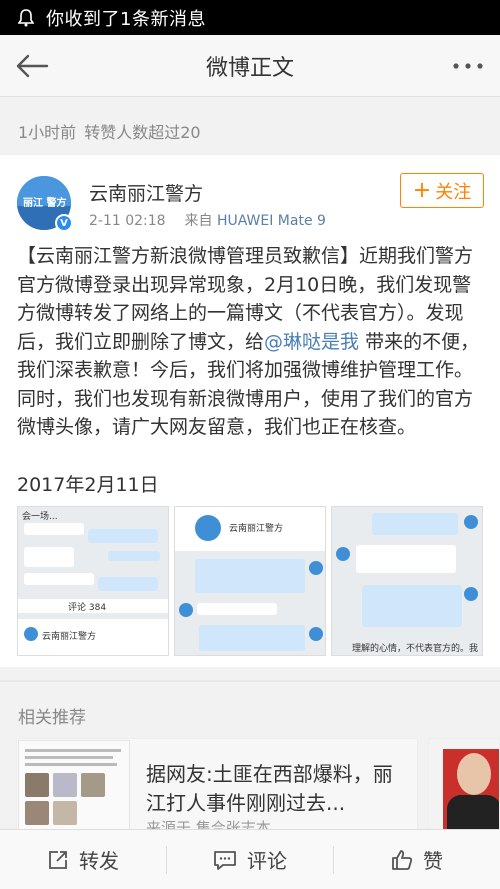  What do you see at coordinates (26, 18) in the screenshot?
I see `notification-icon` at bounding box center [26, 18].